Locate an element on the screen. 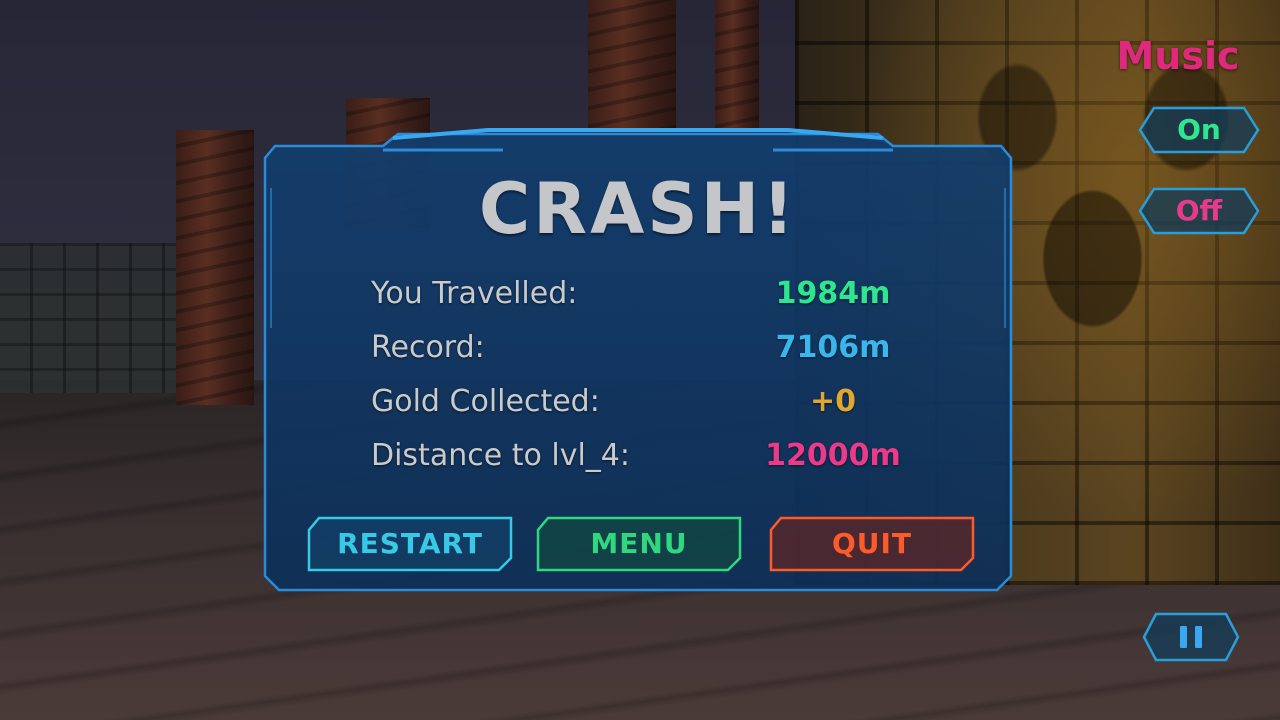 The image size is (1280, 720). gold-label: Gold Collected: is located at coordinates (485, 401).